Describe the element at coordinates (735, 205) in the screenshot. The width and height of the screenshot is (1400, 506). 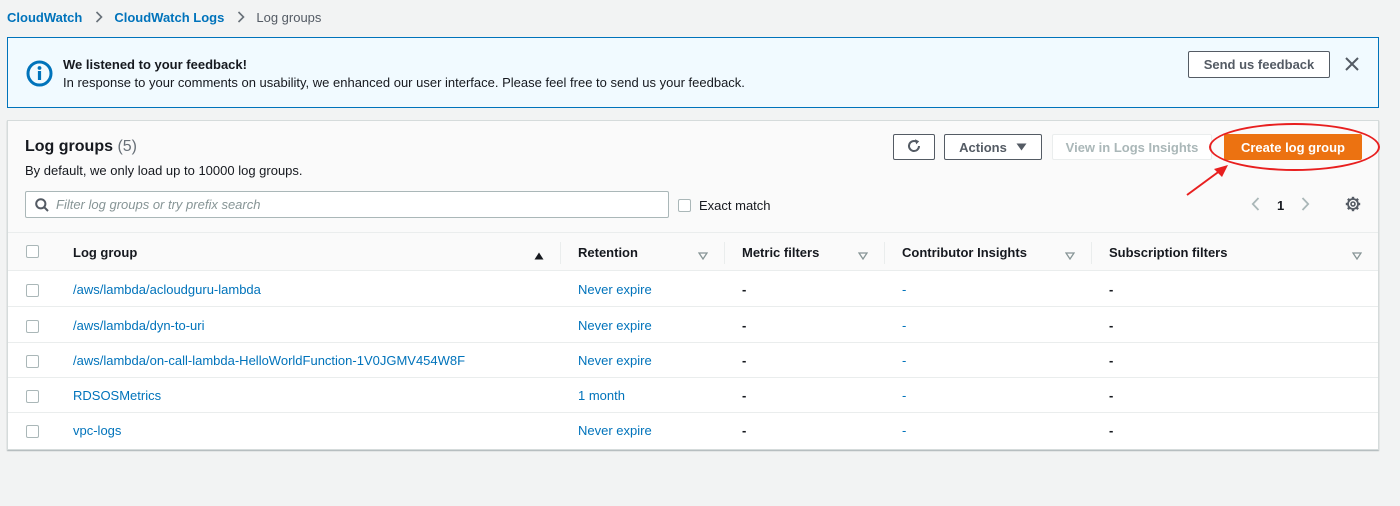
I see `exact-match-label: Exact match` at that location.